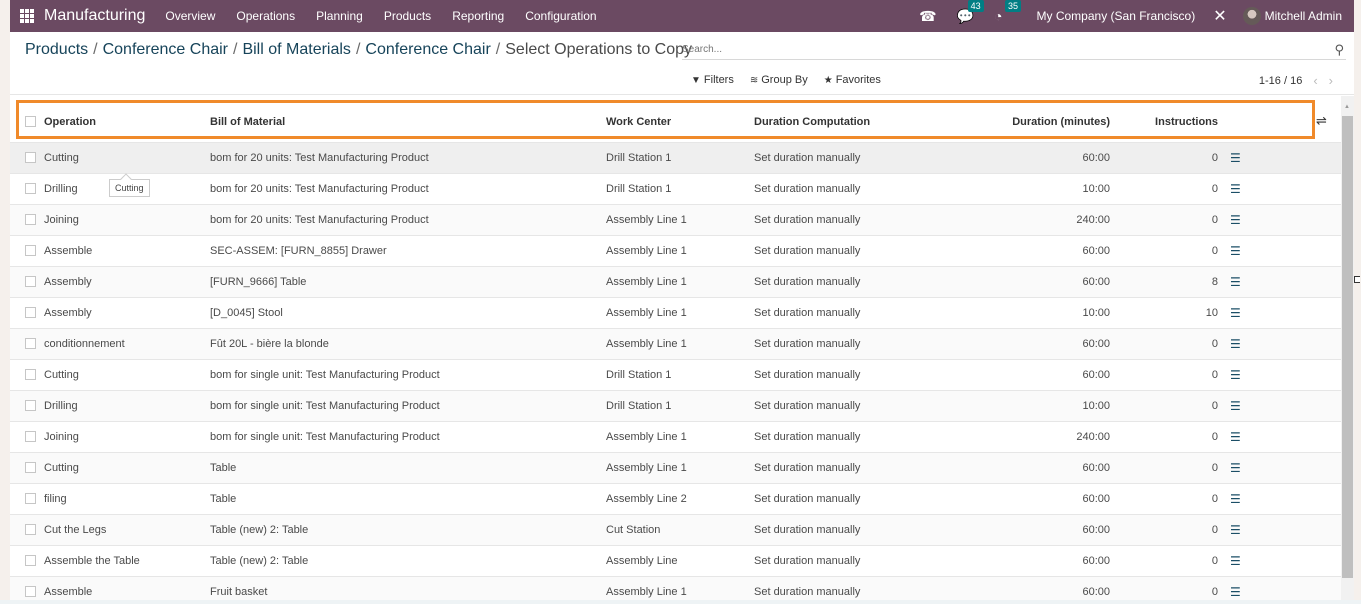  Describe the element at coordinates (858, 119) in the screenshot. I see `column-header-duration-computation: Duration Computation` at that location.